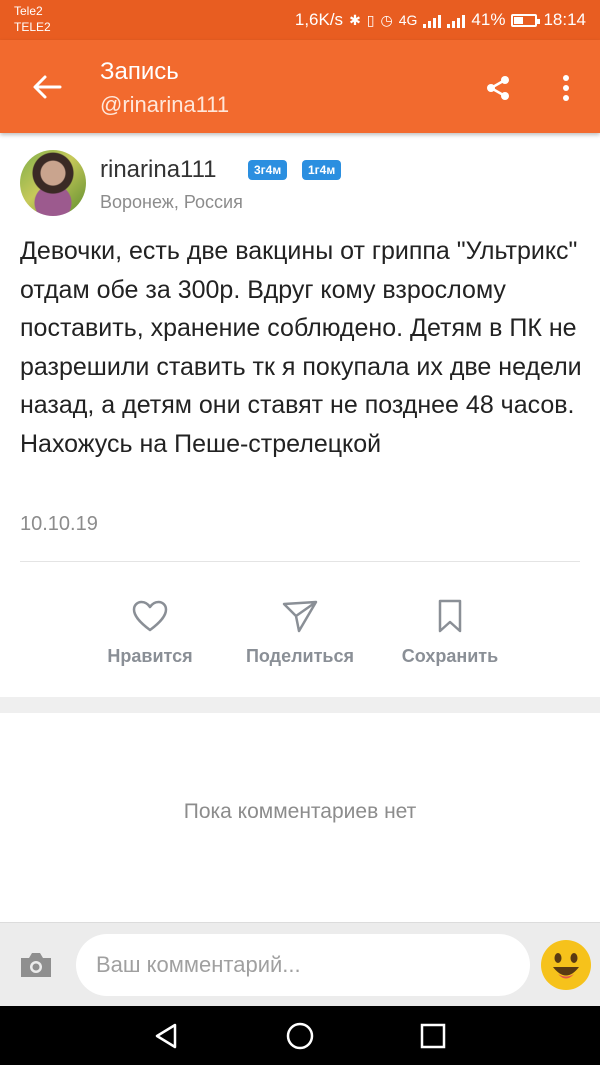  What do you see at coordinates (28, 11) in the screenshot?
I see `carrier-1: Tele2` at bounding box center [28, 11].